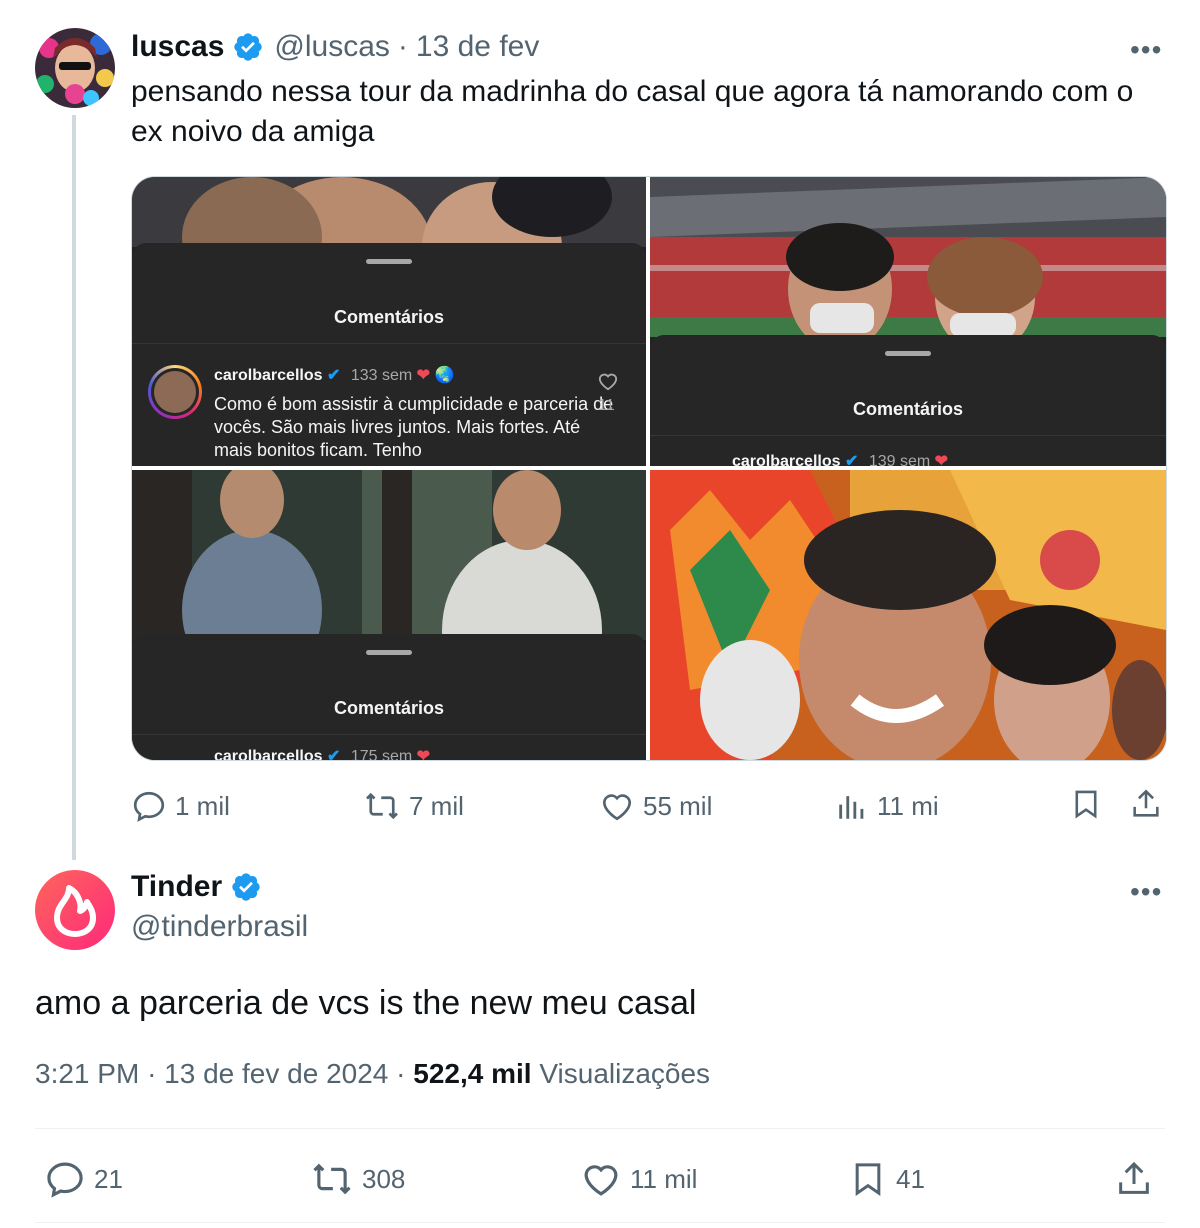 This screenshot has height=1228, width=1200. What do you see at coordinates (108, 1178) in the screenshot?
I see `reply-count: 21` at bounding box center [108, 1178].